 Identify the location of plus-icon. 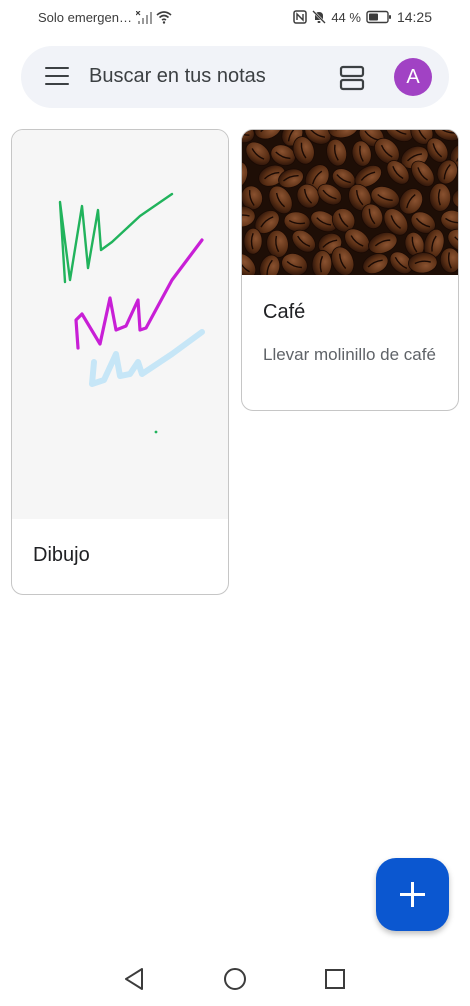
(412, 894).